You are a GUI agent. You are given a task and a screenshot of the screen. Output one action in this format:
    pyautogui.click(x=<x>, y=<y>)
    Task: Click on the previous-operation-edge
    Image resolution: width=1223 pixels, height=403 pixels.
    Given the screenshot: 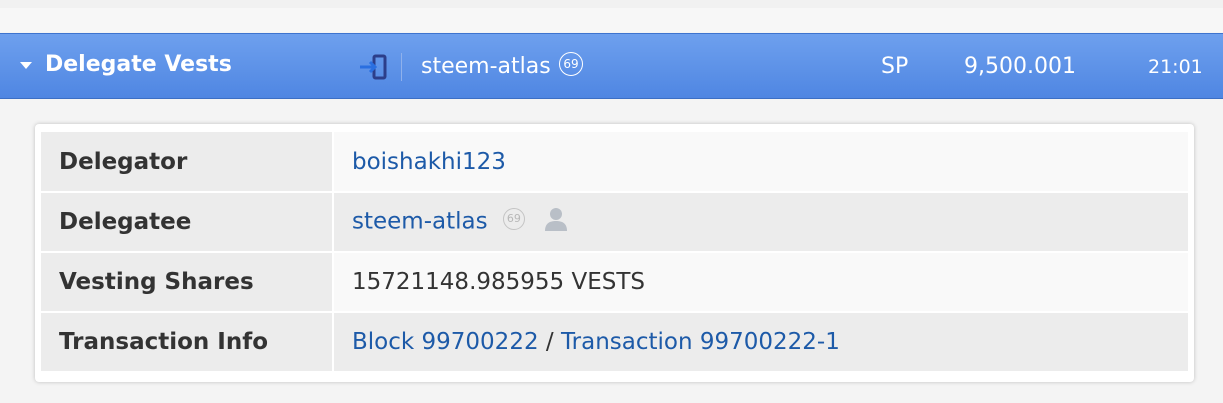 What is the action you would take?
    pyautogui.click(x=611, y=4)
    